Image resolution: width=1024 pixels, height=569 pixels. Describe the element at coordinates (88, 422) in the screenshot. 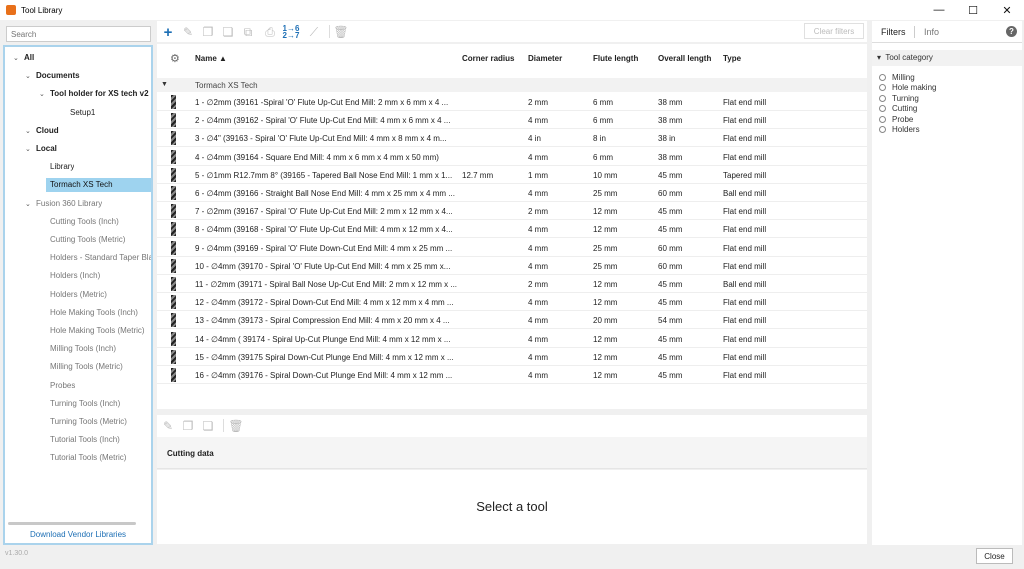

I see `tree-item: Turning Tools (Metric)` at that location.